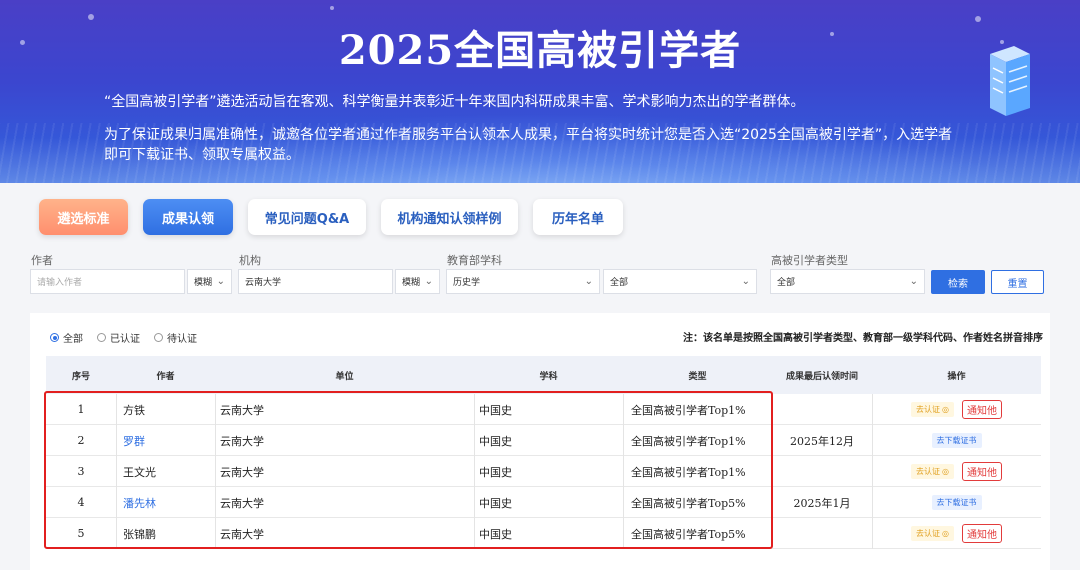  Describe the element at coordinates (847, 281) in the screenshot. I see `type-select: 全部 ⌄` at that location.